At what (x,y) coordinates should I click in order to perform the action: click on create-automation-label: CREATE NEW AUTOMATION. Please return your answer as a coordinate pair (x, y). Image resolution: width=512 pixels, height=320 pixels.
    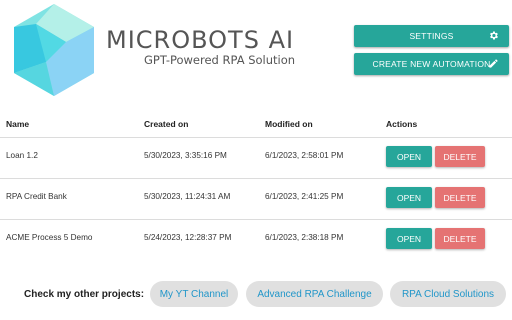
    Looking at the image, I should click on (431, 64).